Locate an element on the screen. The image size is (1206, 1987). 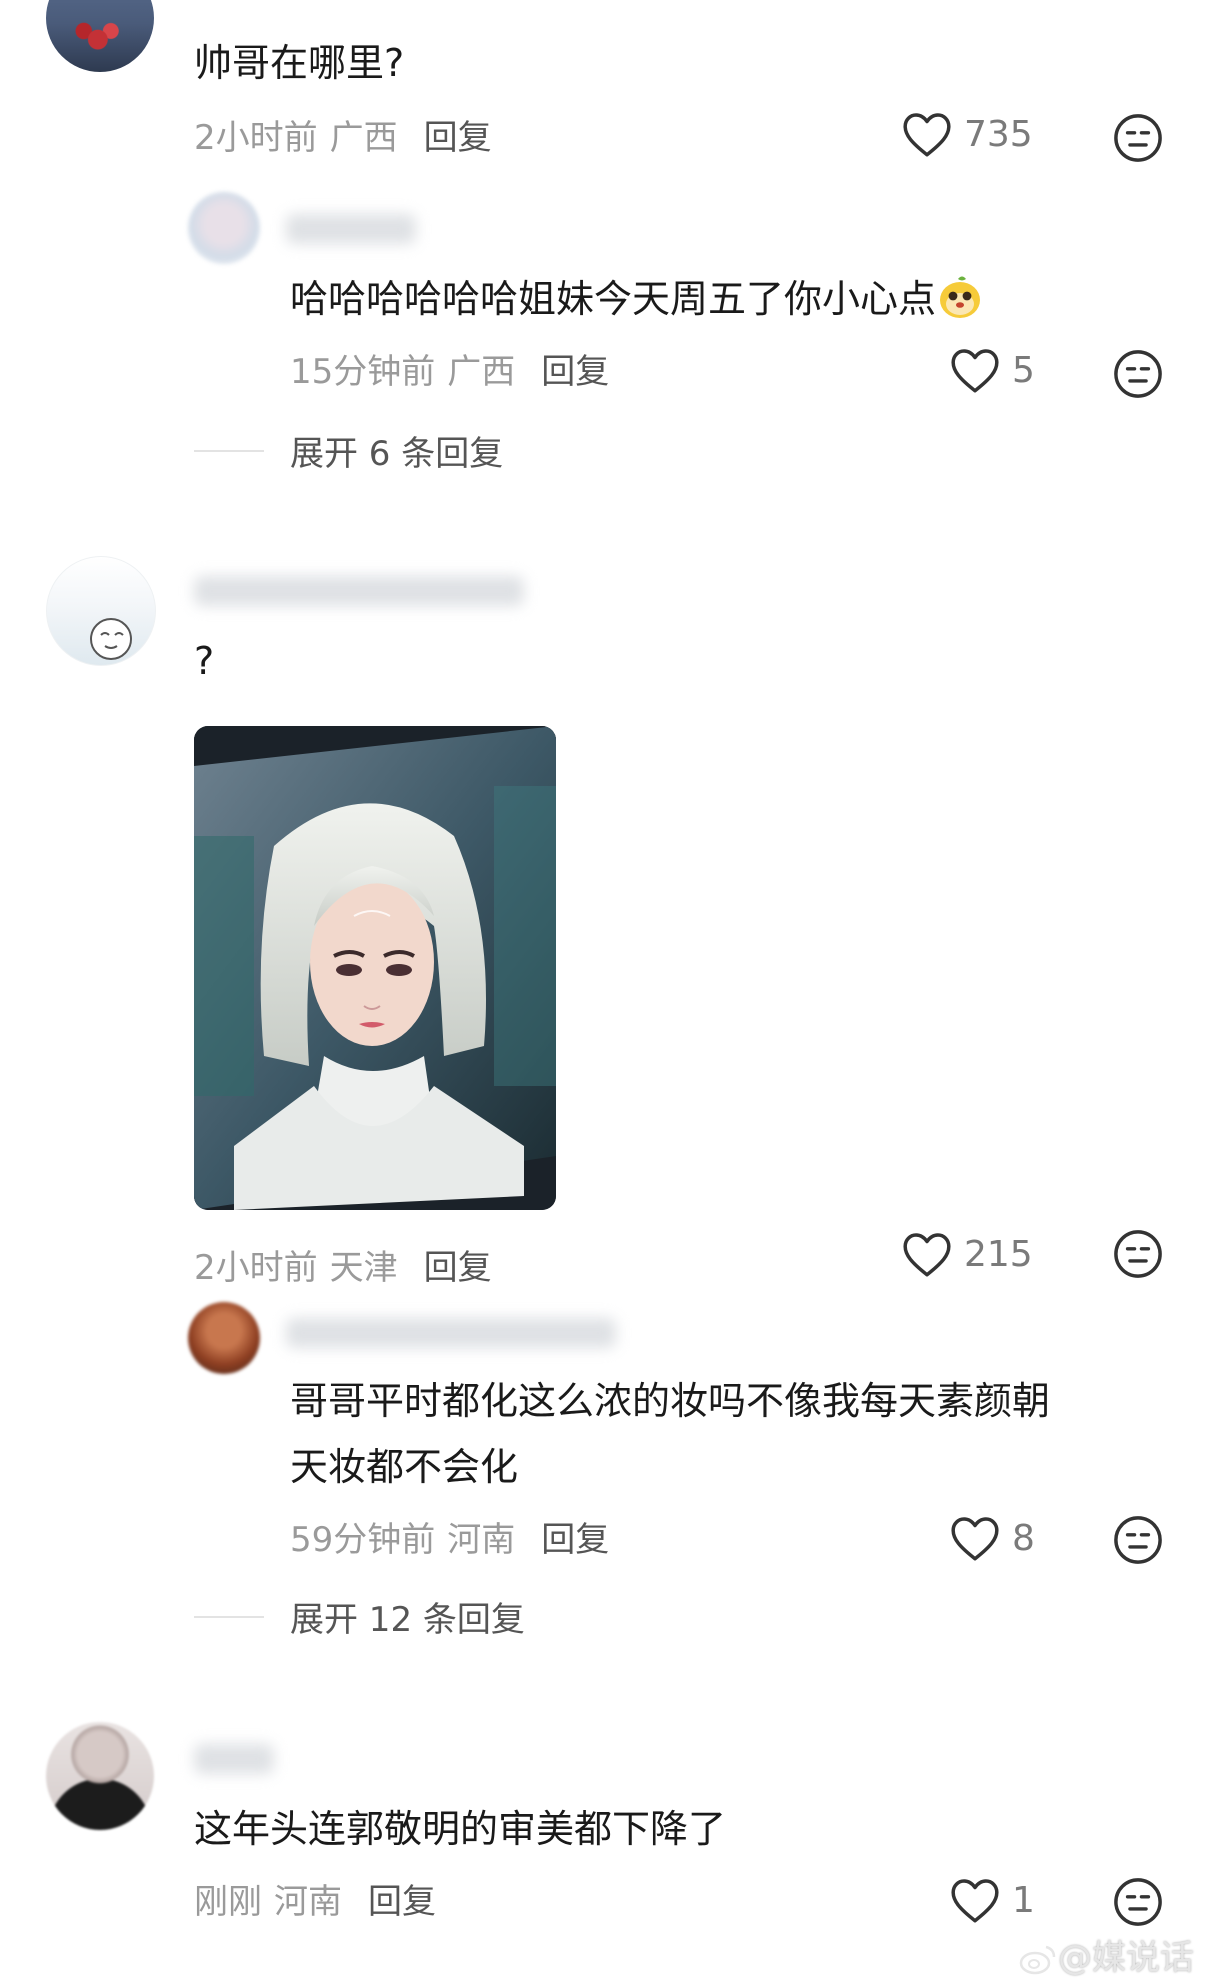
like-button: 735 is located at coordinates (966, 134).